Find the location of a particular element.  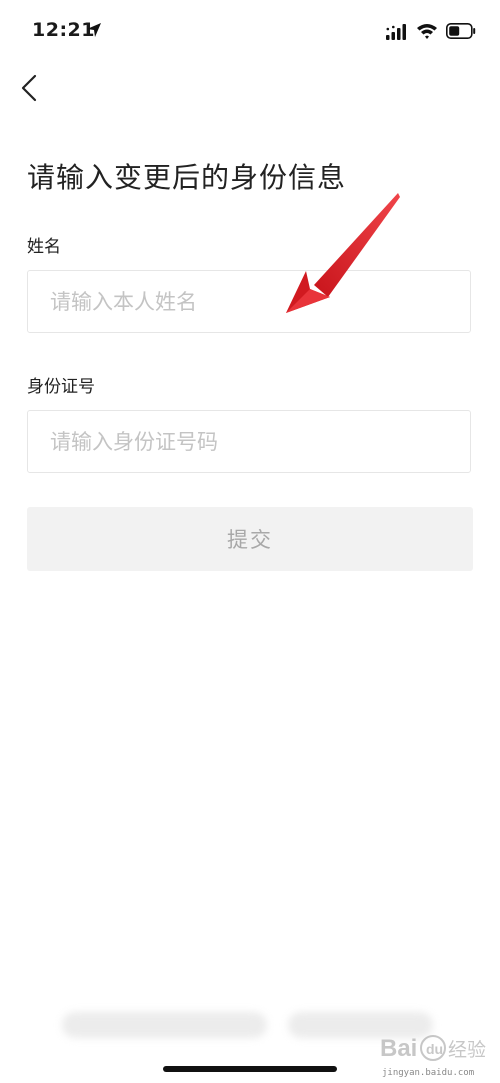

home-indicator is located at coordinates (250, 1069).